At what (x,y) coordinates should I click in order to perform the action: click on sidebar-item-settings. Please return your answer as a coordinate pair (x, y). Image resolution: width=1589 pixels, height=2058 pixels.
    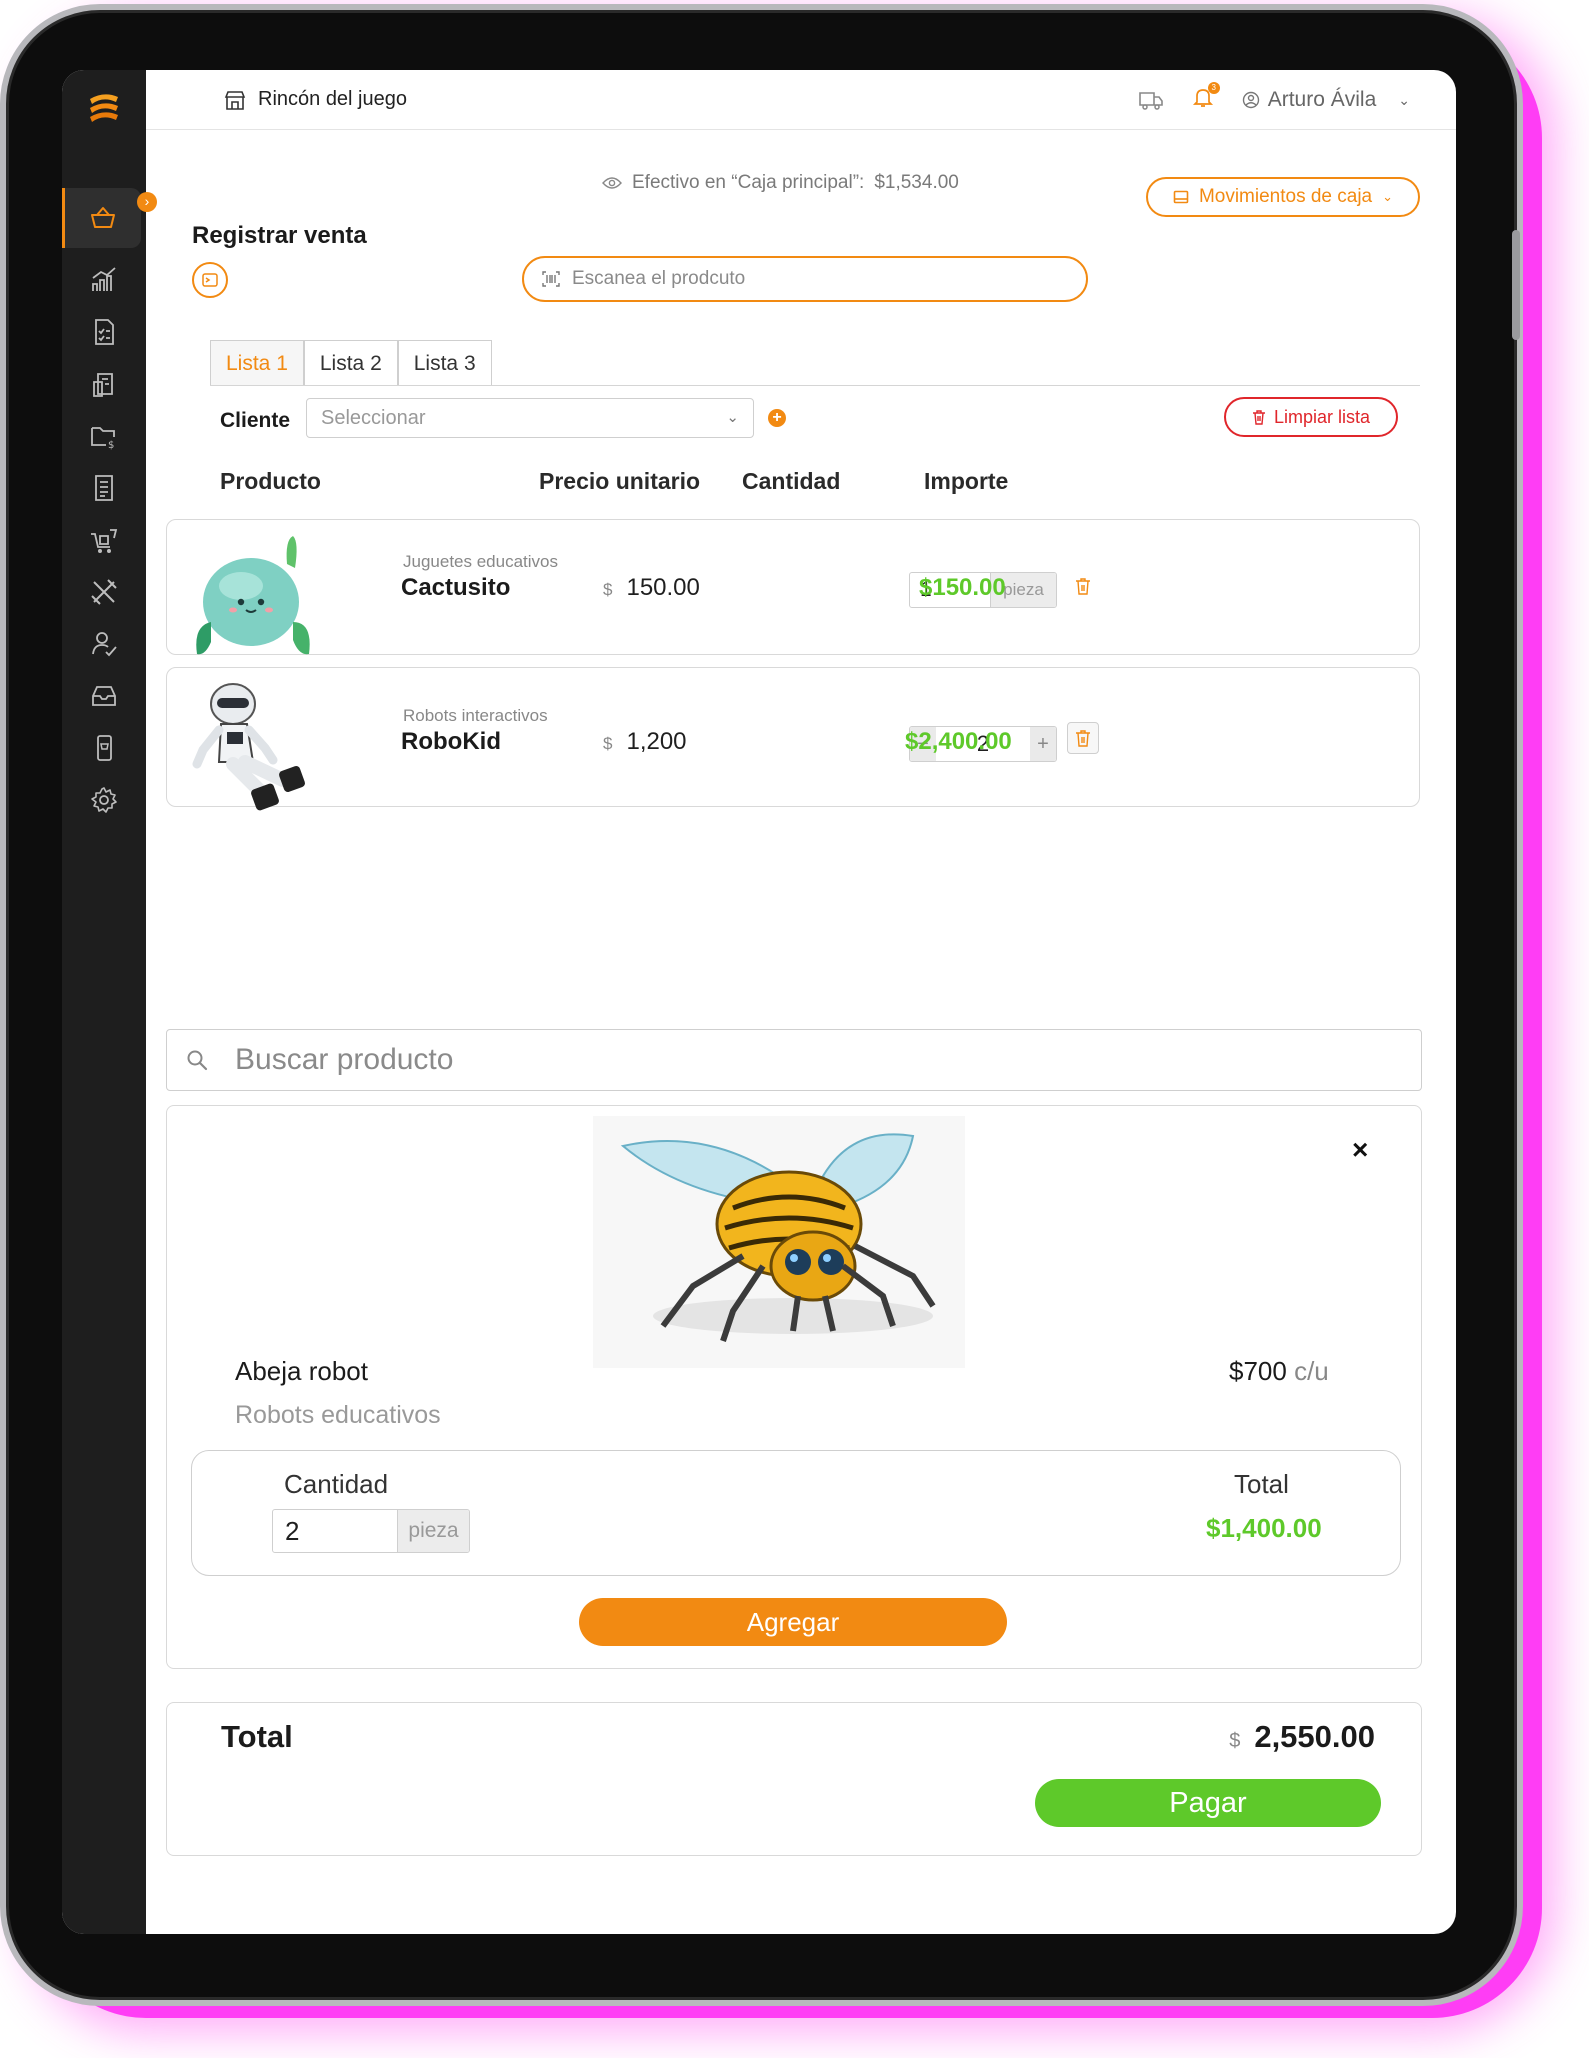
    Looking at the image, I should click on (104, 800).